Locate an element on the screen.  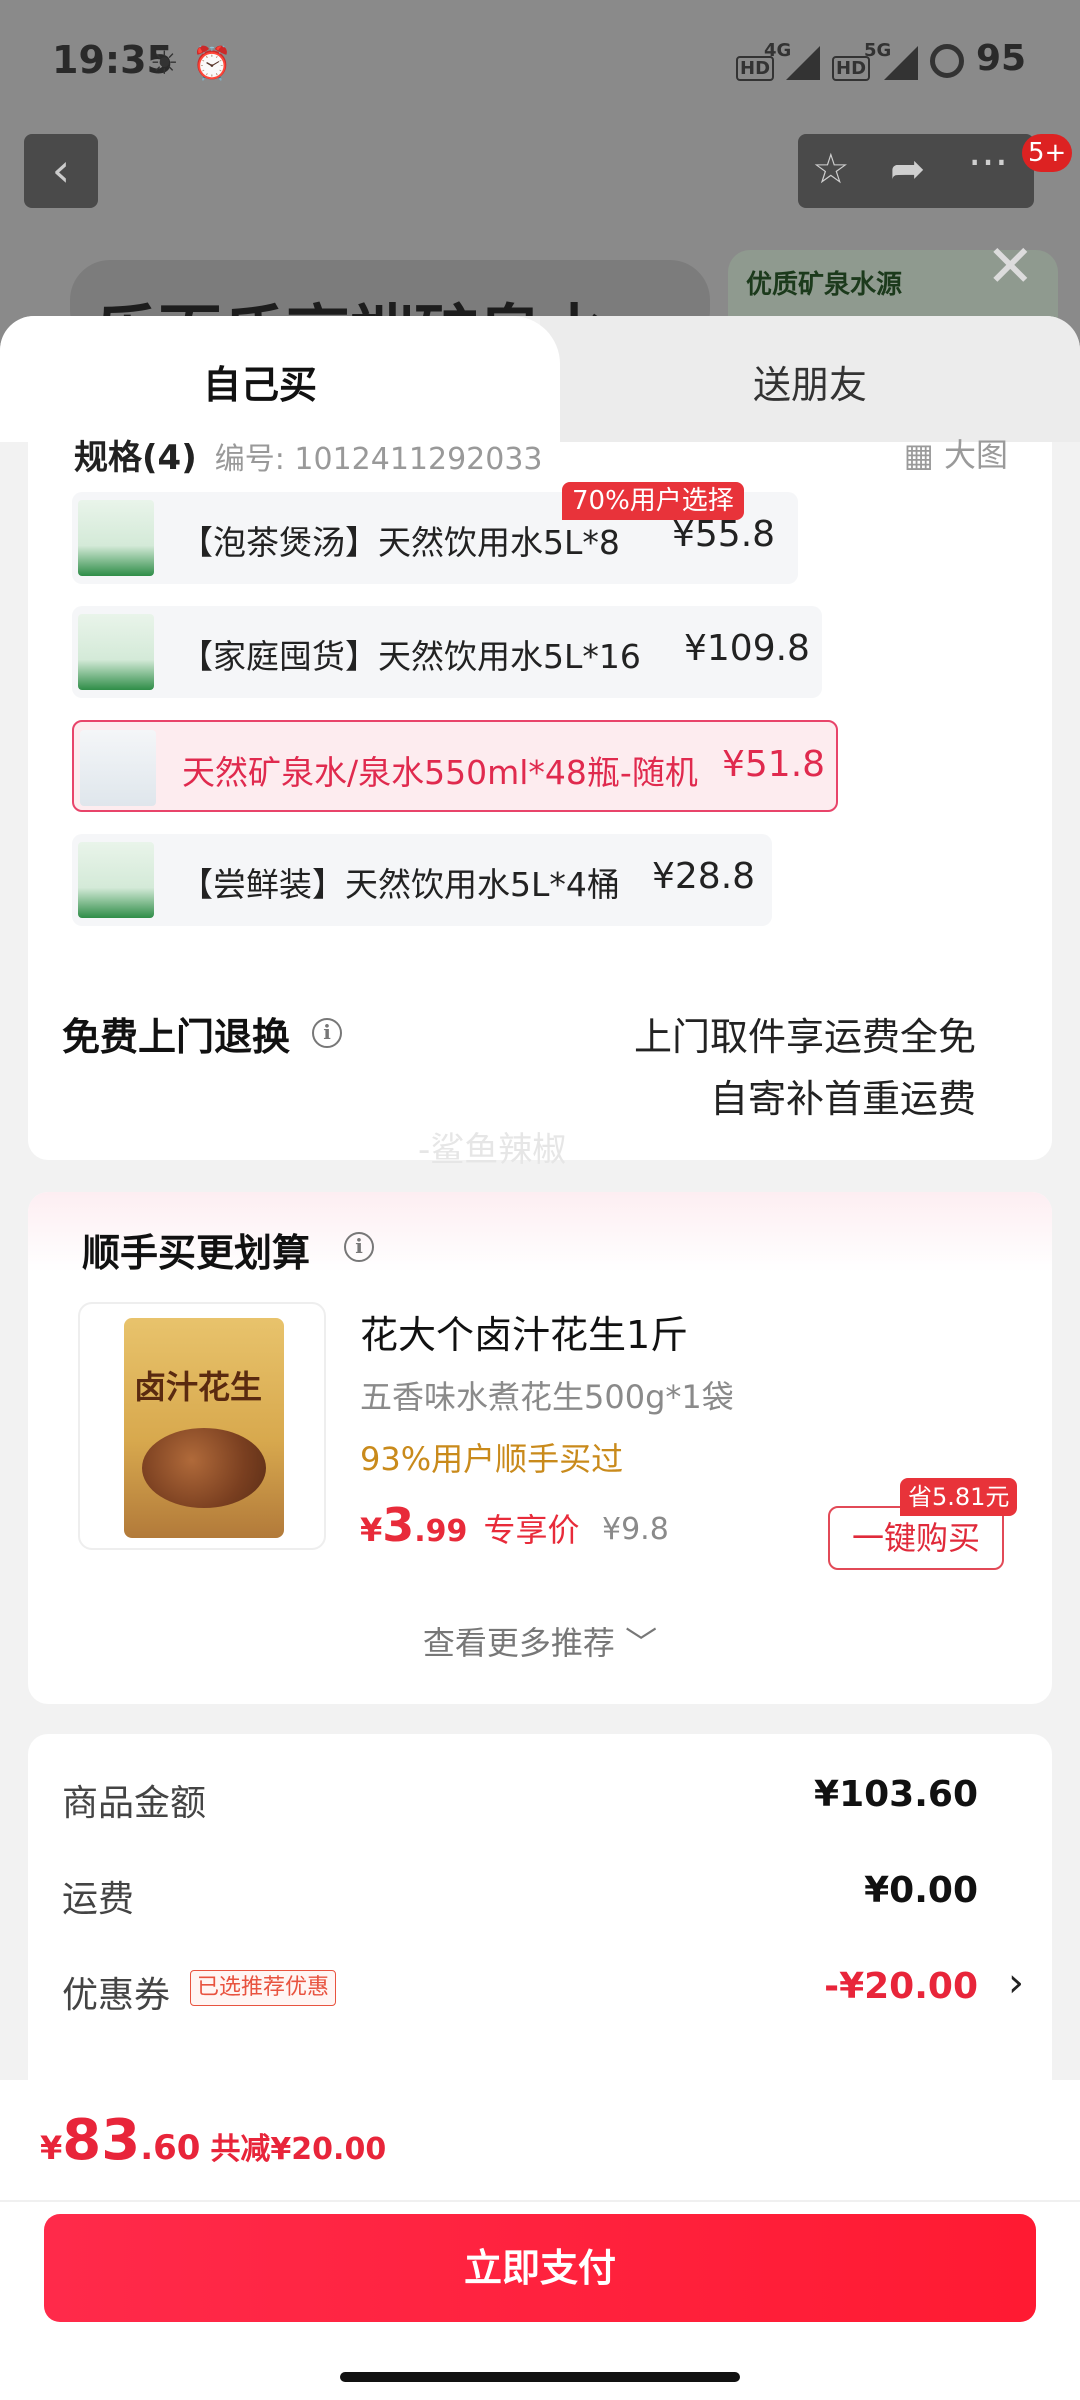
chevron-right-icon: › is located at coordinates (1016, 1983).